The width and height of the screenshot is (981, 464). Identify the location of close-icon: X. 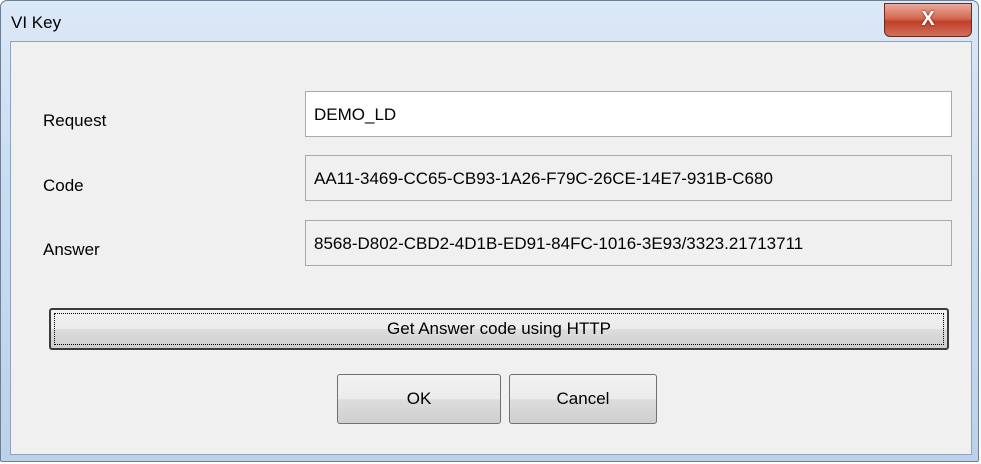
(928, 19).